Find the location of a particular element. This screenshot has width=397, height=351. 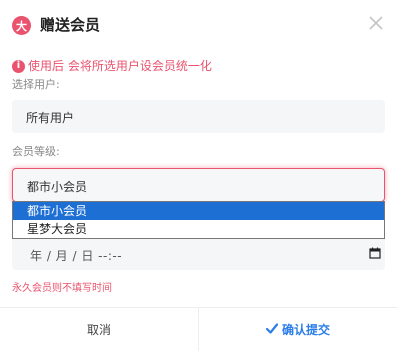

notice-banner: i 使用后 会将所选用户设会员统一化 is located at coordinates (112, 66).